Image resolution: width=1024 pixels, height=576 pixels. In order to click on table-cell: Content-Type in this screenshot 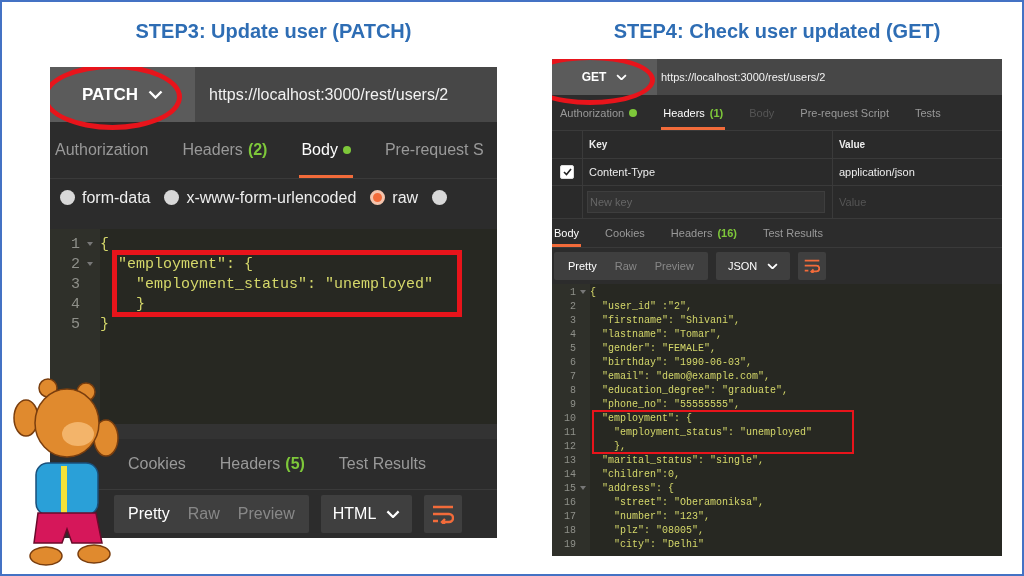, I will do `click(707, 172)`.